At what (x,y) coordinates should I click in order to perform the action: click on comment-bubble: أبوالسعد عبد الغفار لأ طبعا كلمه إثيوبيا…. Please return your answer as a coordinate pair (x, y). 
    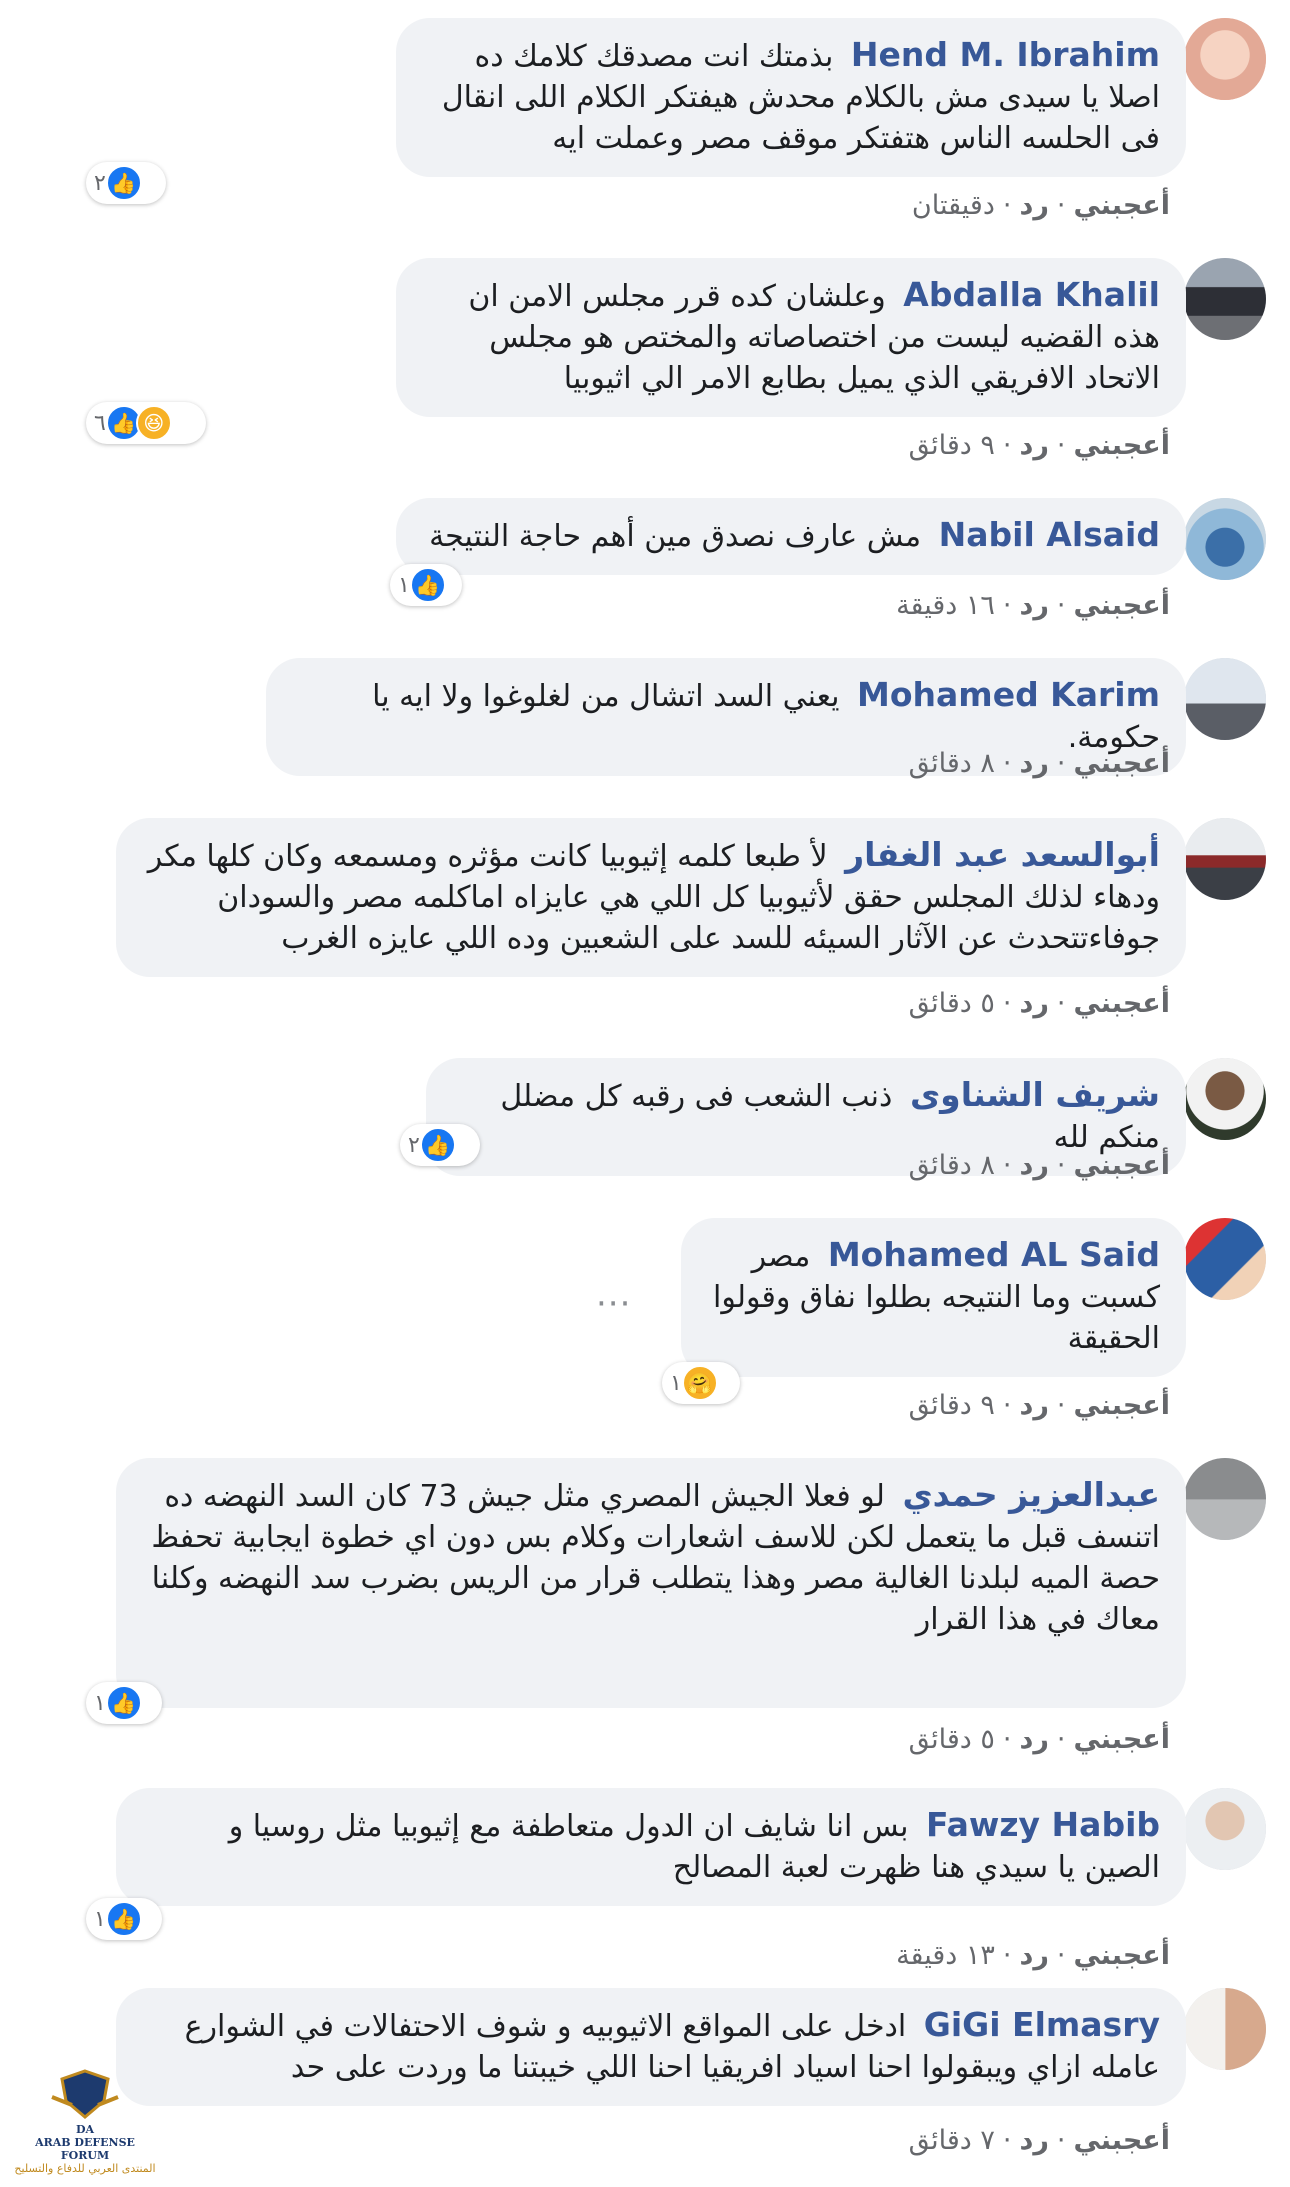
    Looking at the image, I should click on (651, 897).